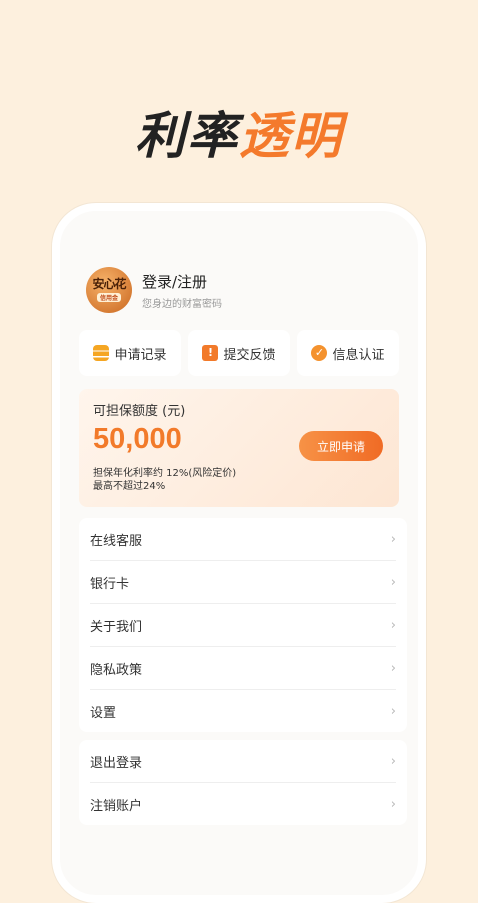  What do you see at coordinates (116, 541) in the screenshot?
I see `menu-item-label: 在线客服` at bounding box center [116, 541].